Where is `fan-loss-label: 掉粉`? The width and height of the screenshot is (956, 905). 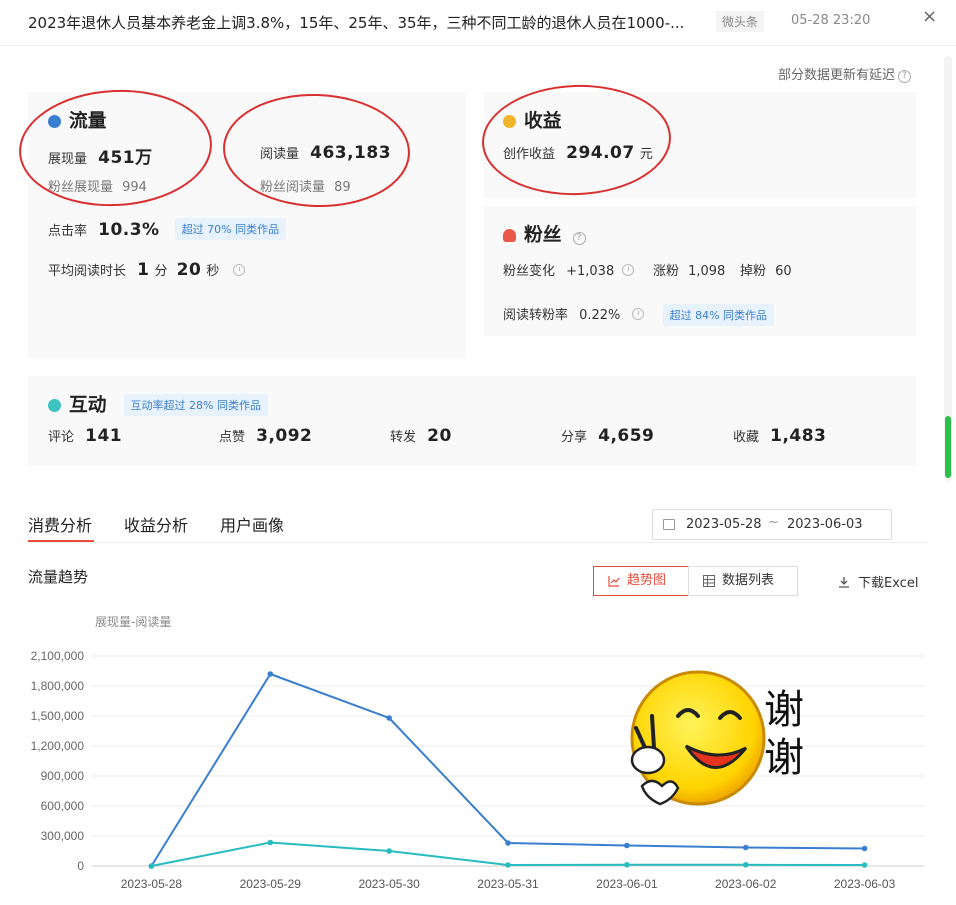
fan-loss-label: 掉粉 is located at coordinates (753, 271).